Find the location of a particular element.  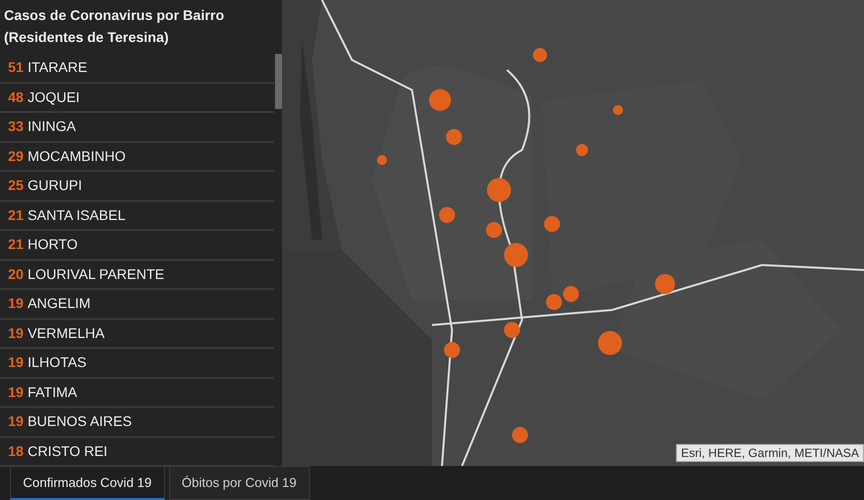

list-item: 21 HORTO is located at coordinates (137, 245).